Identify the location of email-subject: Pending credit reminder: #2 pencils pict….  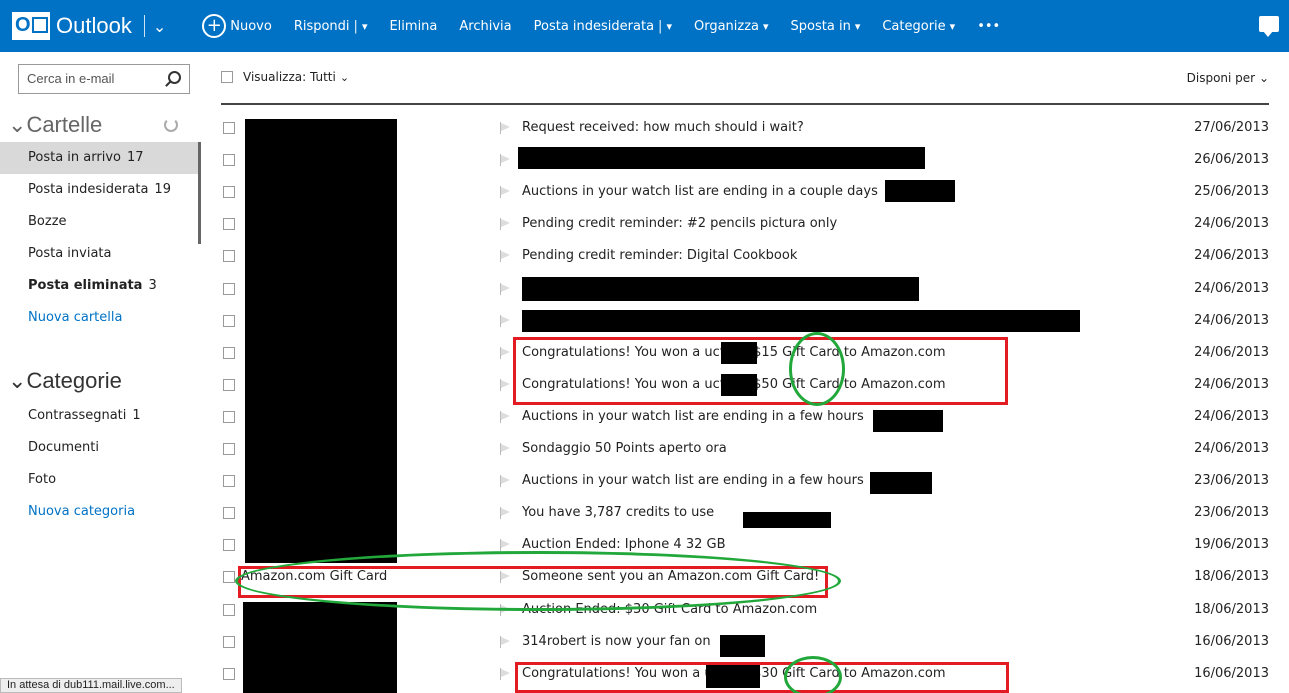
(680, 224).